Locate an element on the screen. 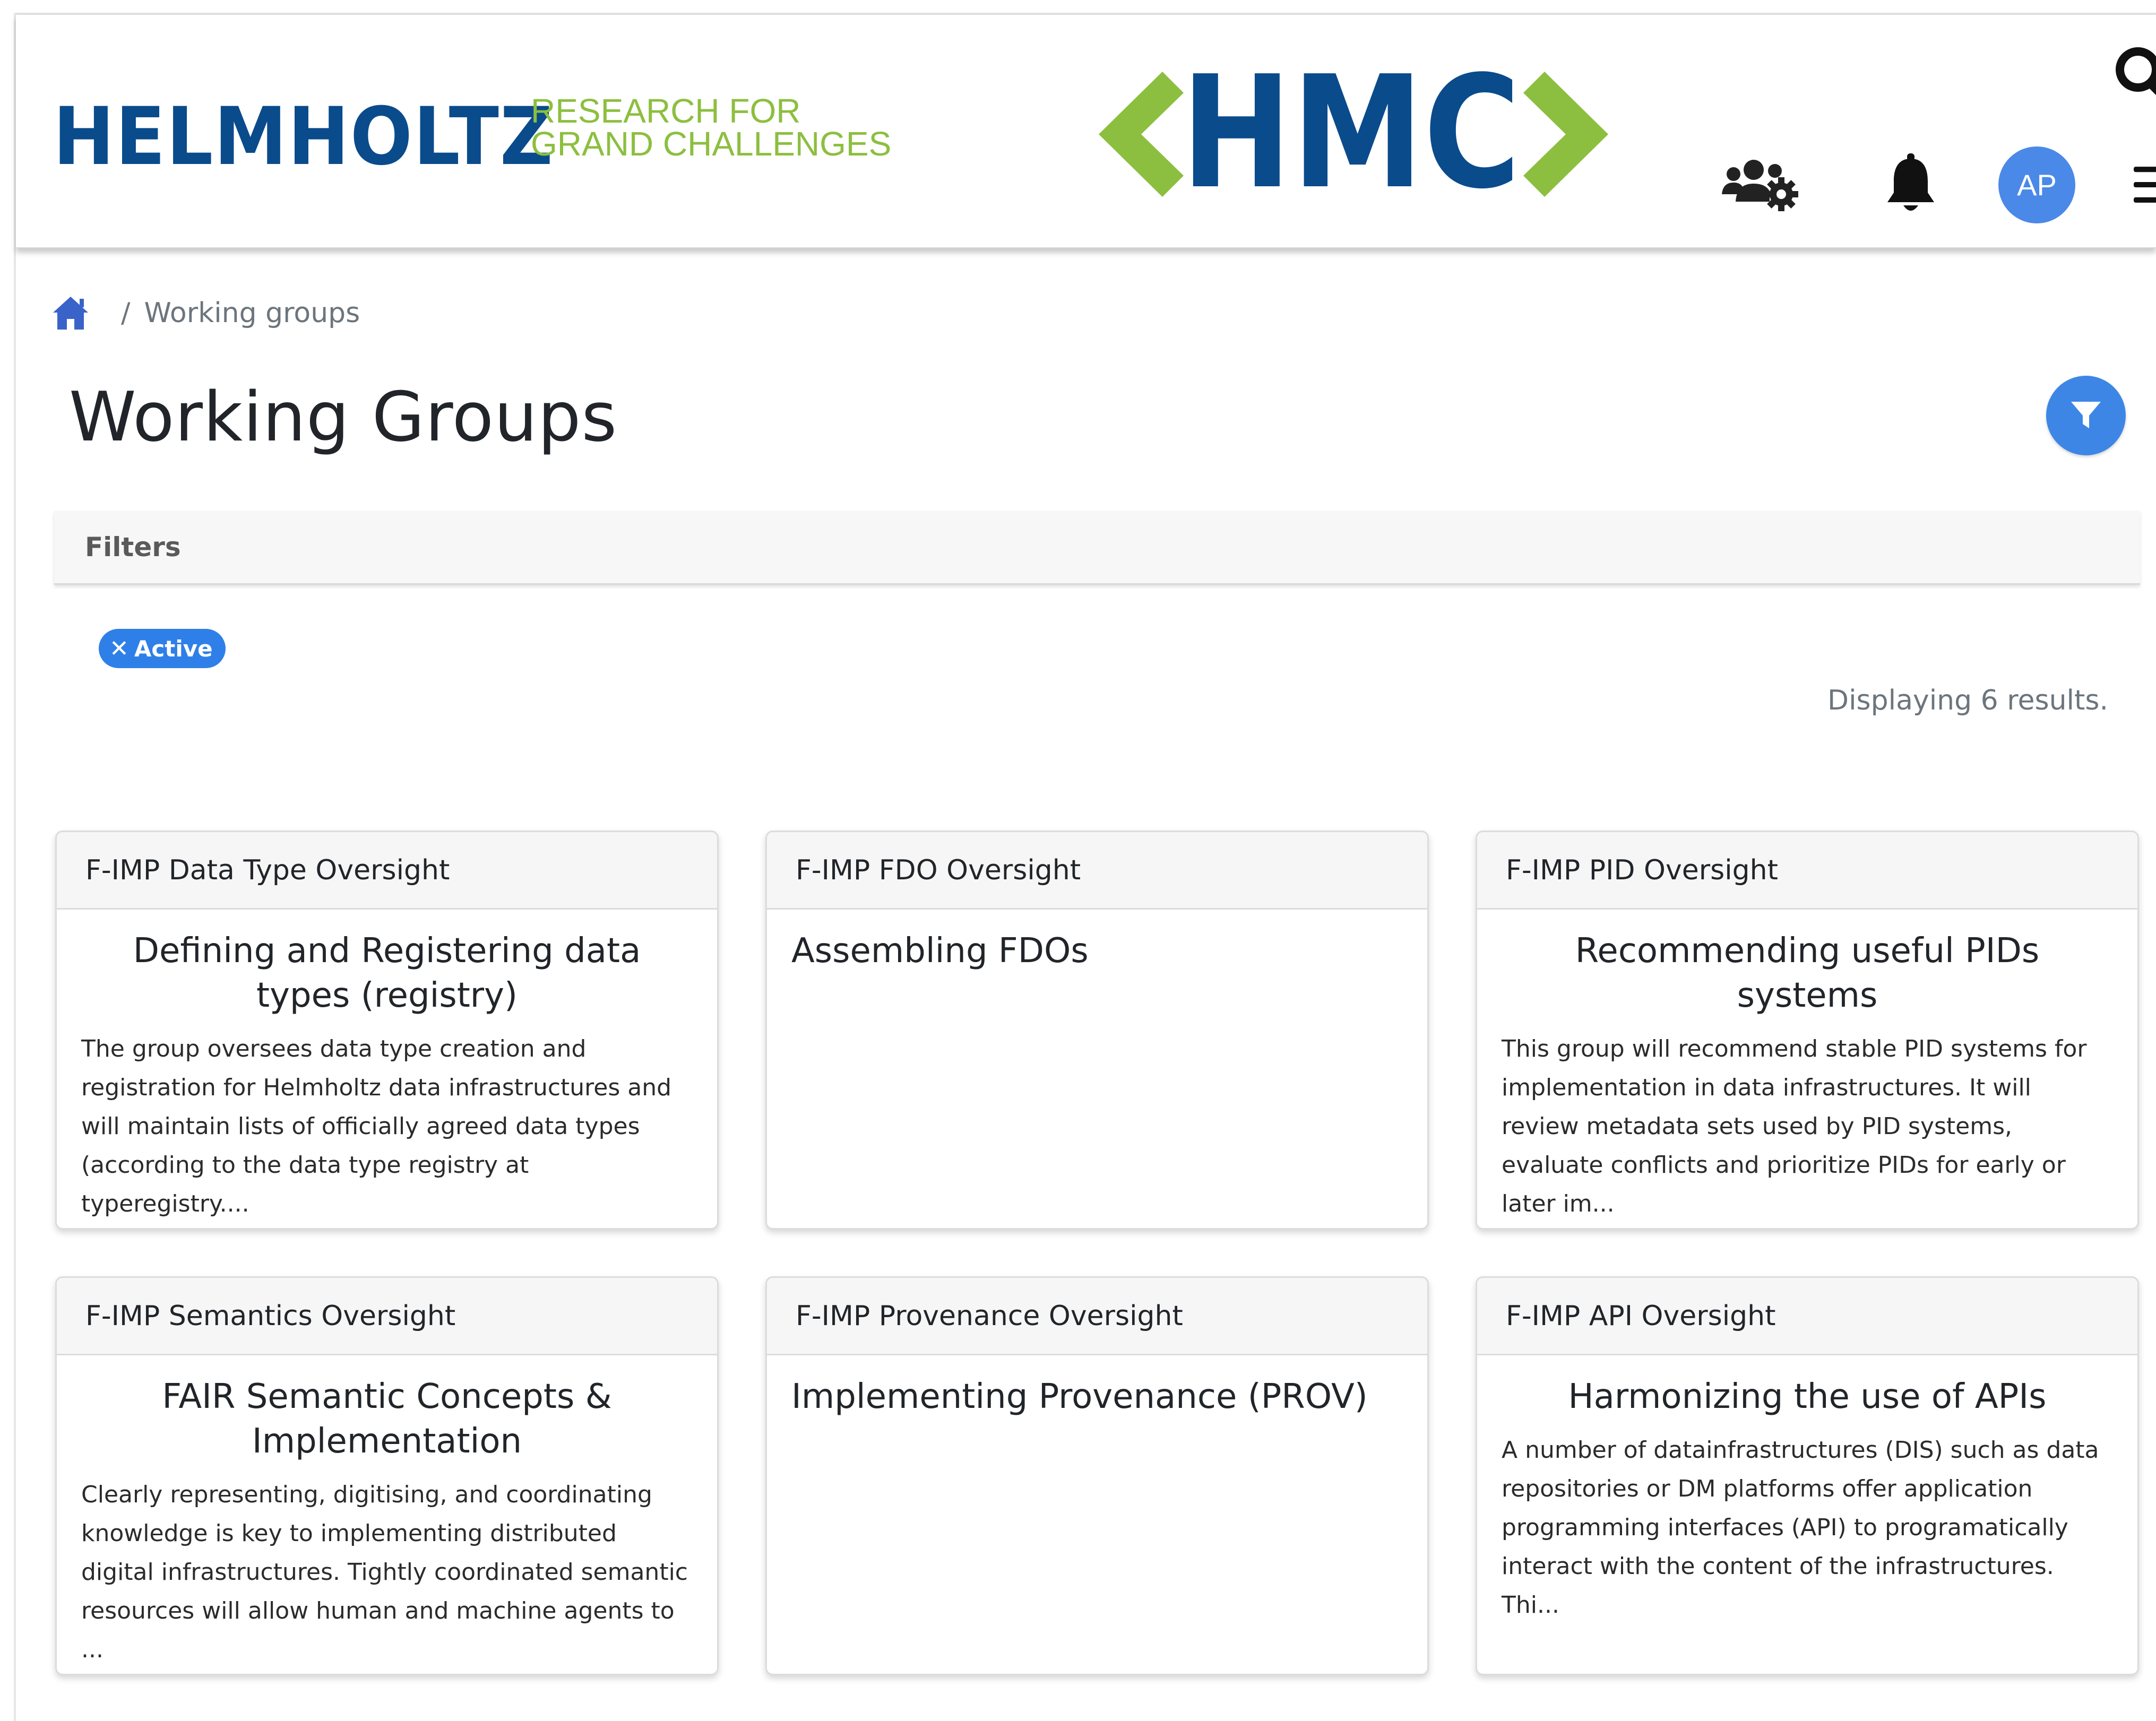 Image resolution: width=2156 pixels, height=1721 pixels. breadcrumb: / Working groups is located at coordinates (206, 313).